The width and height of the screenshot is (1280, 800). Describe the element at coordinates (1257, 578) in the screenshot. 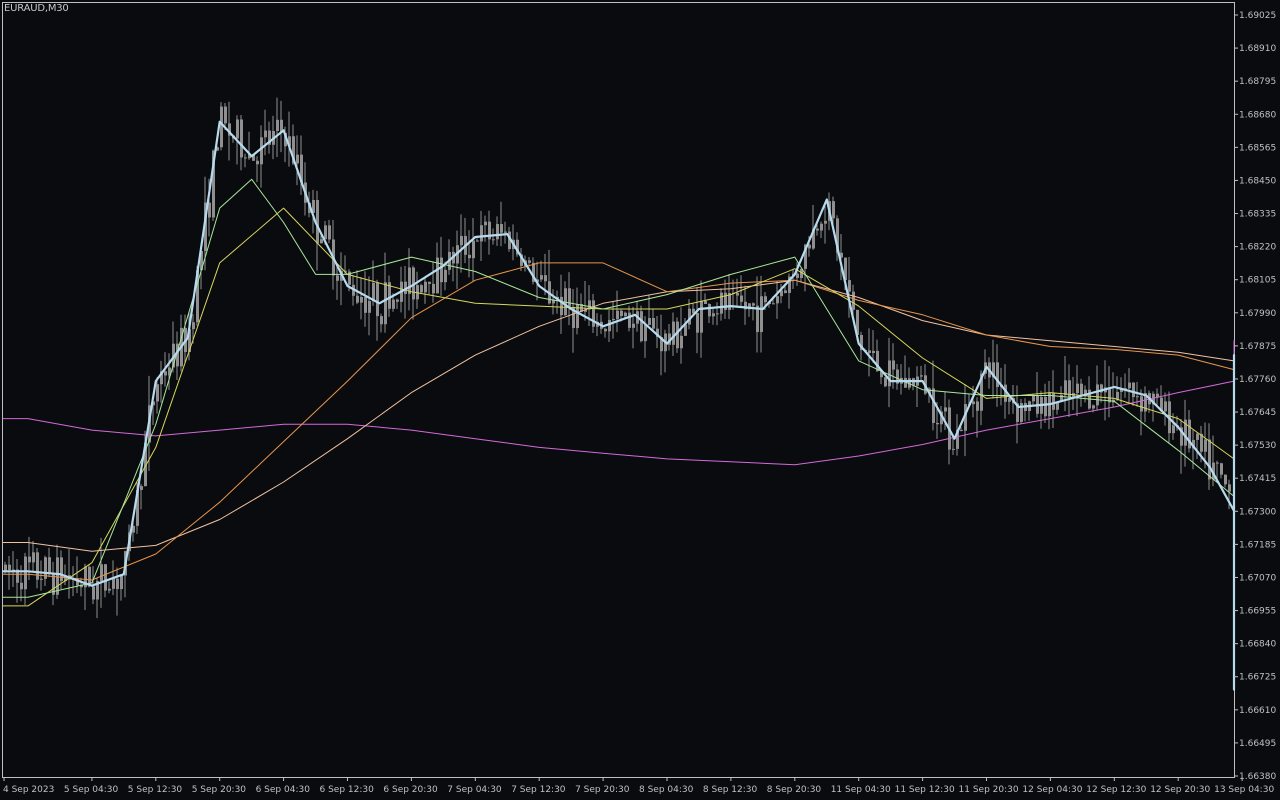

I see `price-tick-label: 1.67070` at that location.